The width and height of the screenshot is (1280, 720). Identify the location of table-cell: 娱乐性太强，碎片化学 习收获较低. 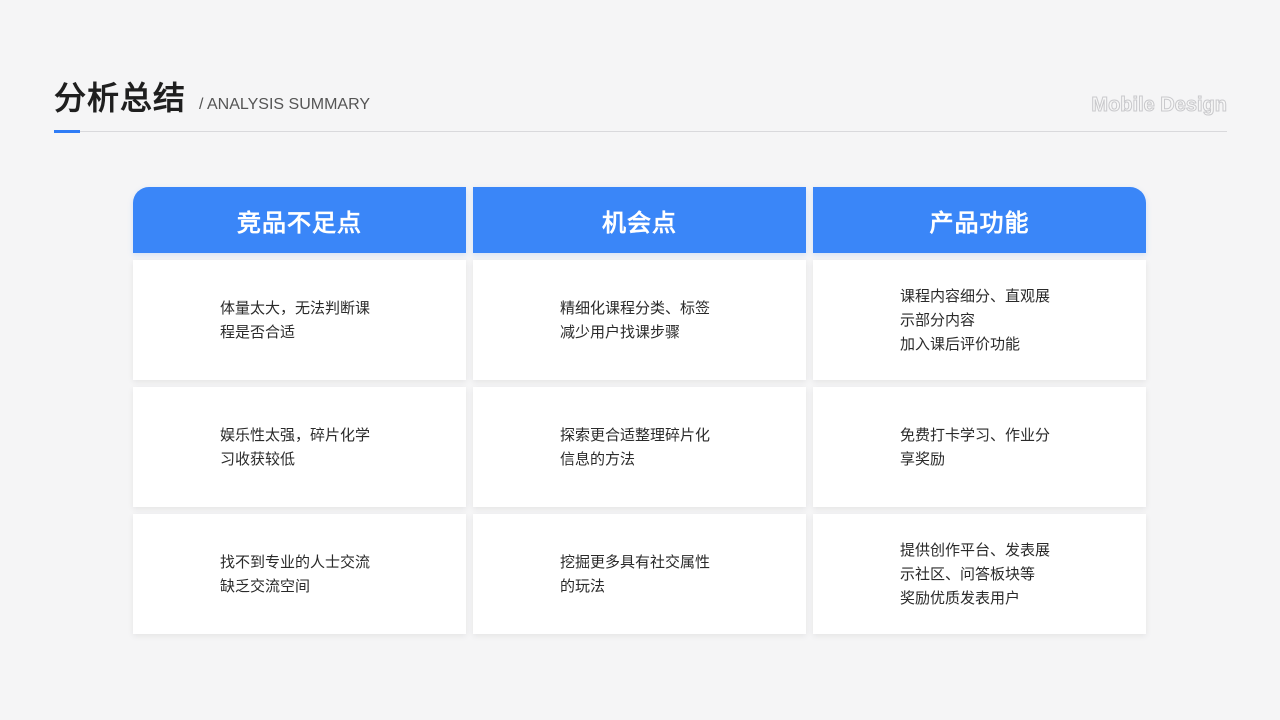
(299, 447).